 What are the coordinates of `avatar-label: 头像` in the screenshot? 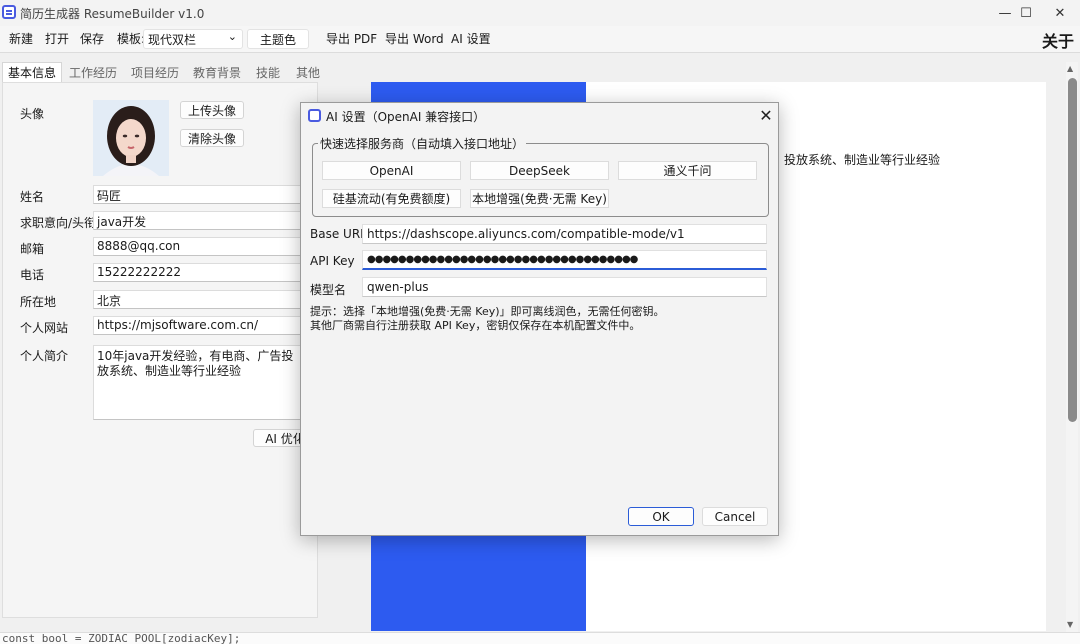 It's located at (32, 114).